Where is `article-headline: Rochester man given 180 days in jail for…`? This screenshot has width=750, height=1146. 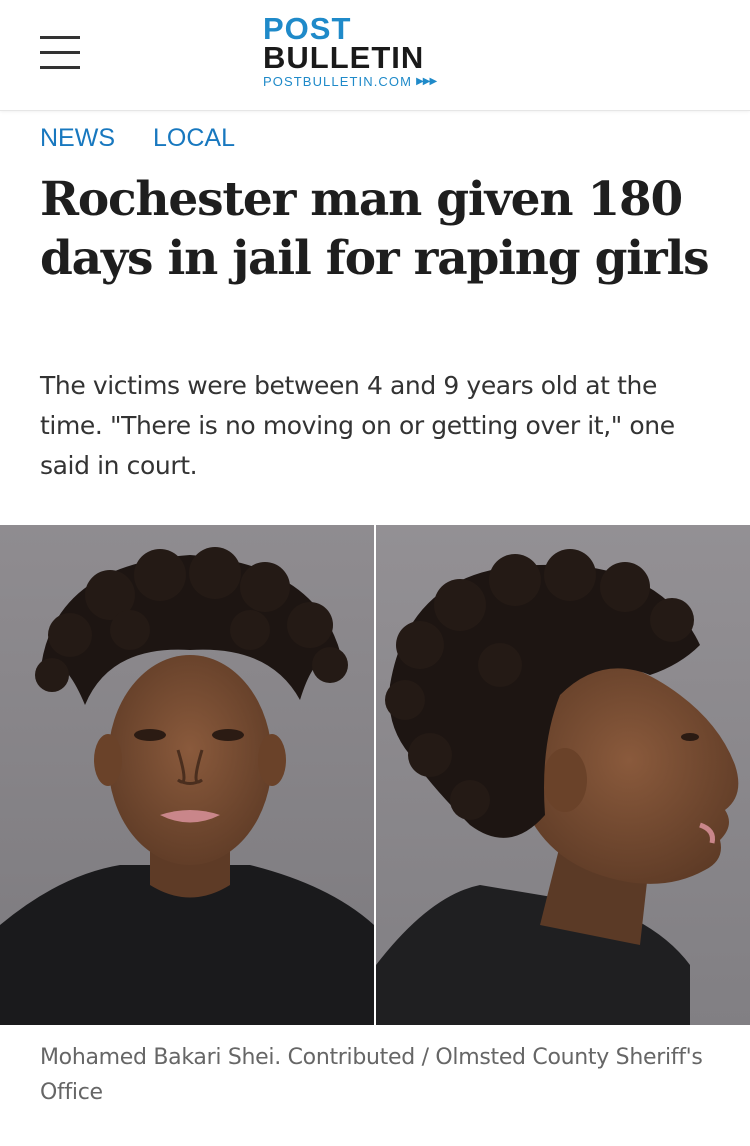
article-headline: Rochester man given 180 days in jail for… is located at coordinates (375, 229).